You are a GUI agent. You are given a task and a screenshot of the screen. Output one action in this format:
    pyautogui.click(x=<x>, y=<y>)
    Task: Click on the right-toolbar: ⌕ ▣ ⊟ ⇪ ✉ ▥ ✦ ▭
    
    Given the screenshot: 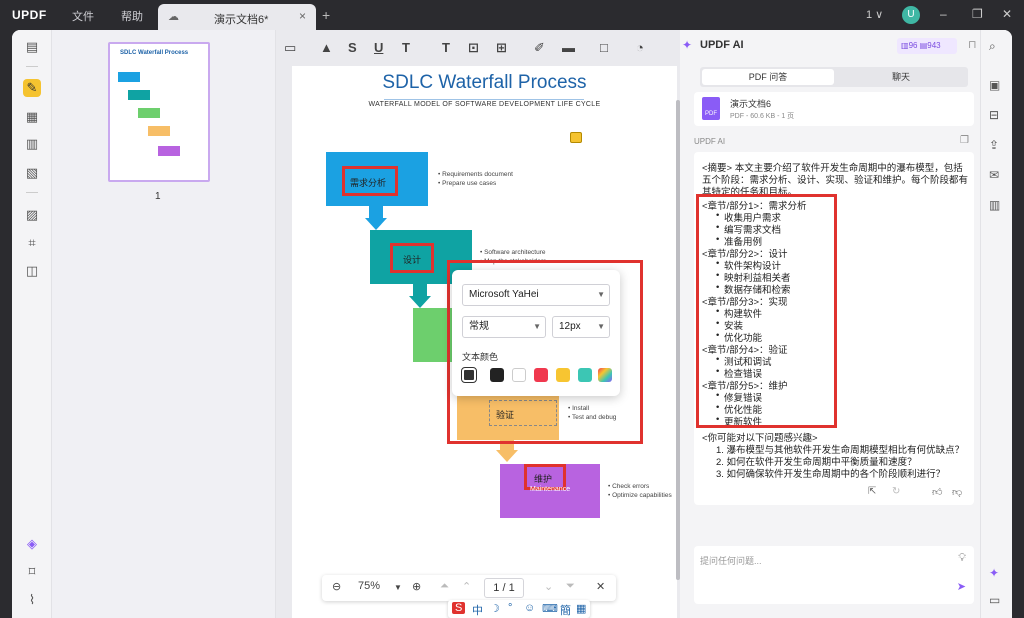 What is the action you would take?
    pyautogui.click(x=996, y=324)
    